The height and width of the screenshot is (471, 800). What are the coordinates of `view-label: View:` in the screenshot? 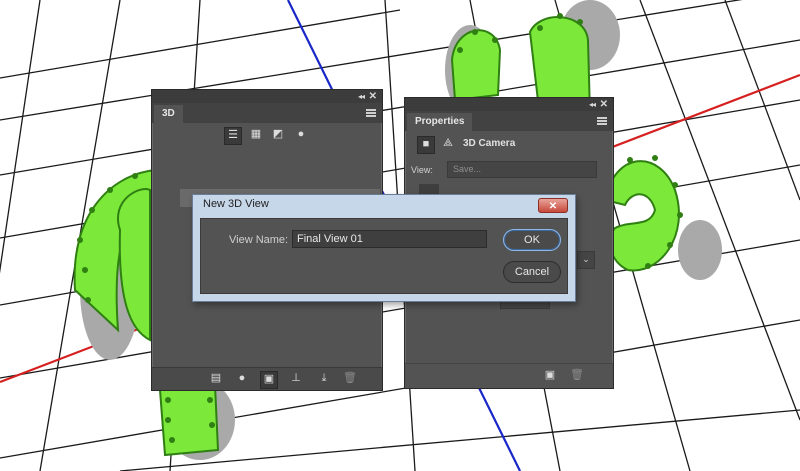 It's located at (422, 170).